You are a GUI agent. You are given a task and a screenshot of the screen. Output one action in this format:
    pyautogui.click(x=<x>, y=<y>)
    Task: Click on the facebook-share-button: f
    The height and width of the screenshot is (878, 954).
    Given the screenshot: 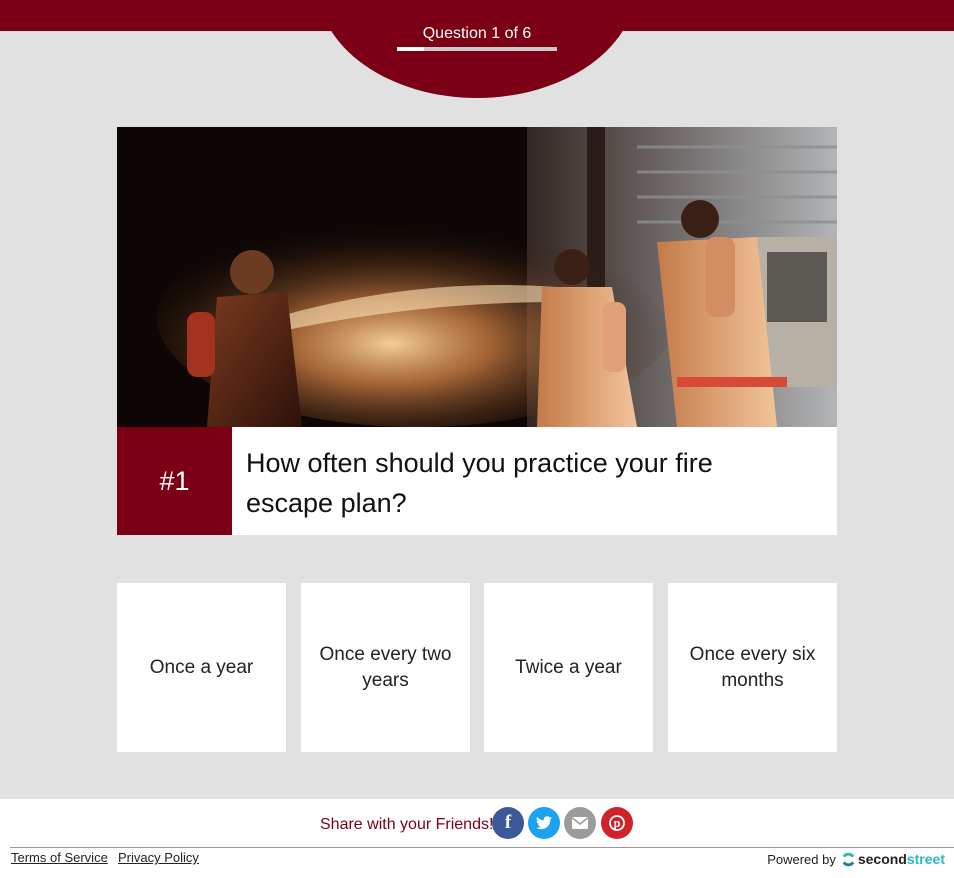 What is the action you would take?
    pyautogui.click(x=508, y=823)
    